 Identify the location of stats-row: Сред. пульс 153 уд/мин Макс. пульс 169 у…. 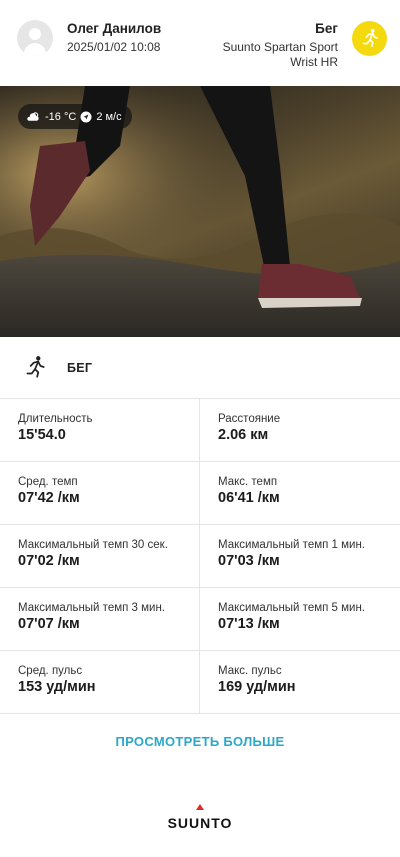
(200, 682).